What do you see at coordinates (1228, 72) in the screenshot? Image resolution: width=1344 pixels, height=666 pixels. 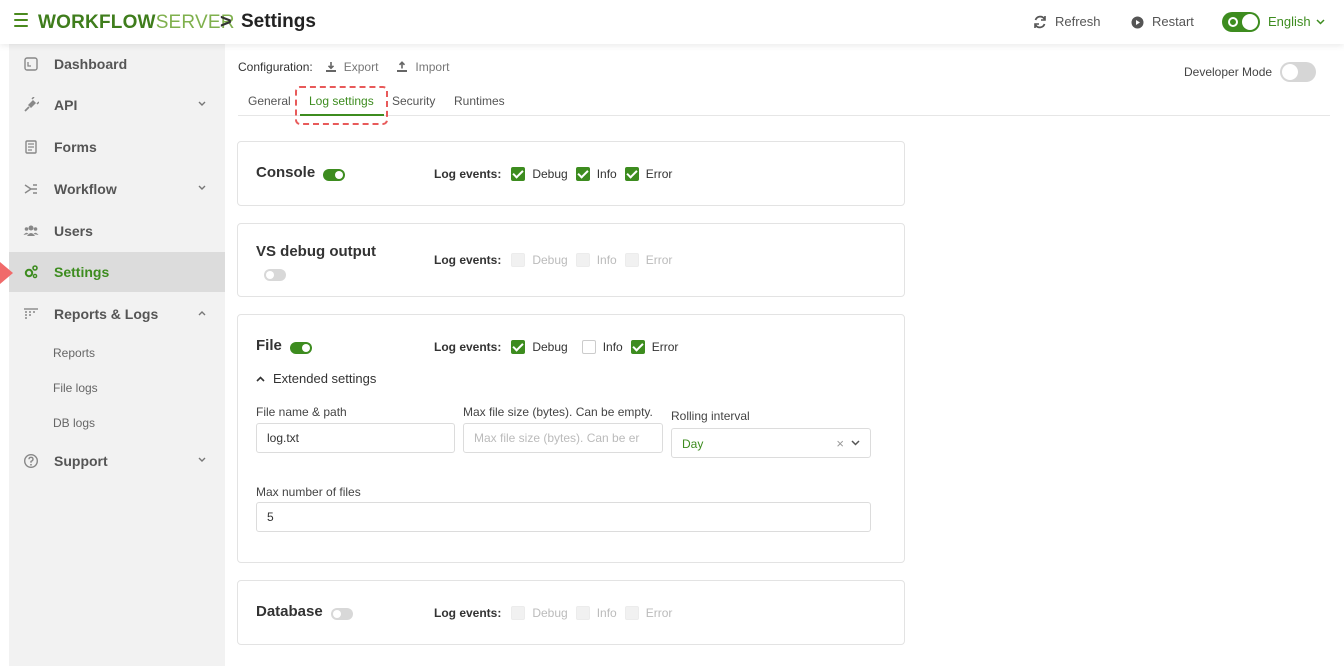 I see `developer-mode-label: Developer Mode` at bounding box center [1228, 72].